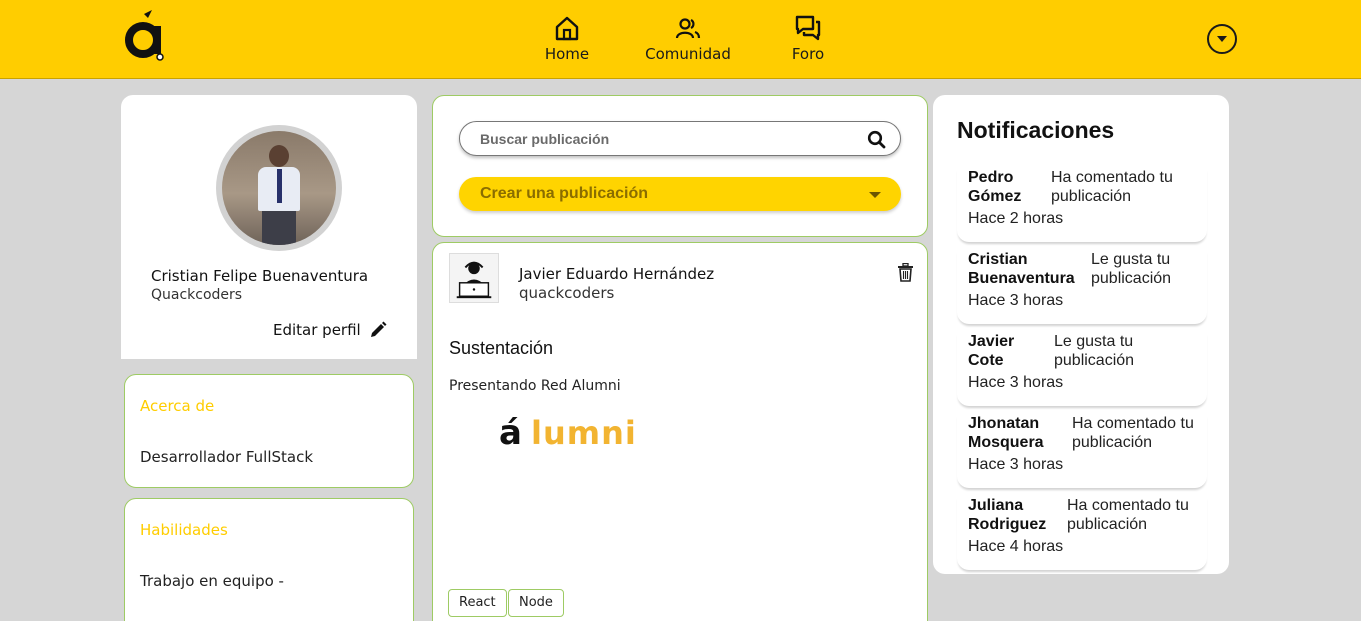 The image size is (1361, 621). What do you see at coordinates (269, 431) in the screenshot?
I see `about-card: Acerca de Desarrollador FullStack` at bounding box center [269, 431].